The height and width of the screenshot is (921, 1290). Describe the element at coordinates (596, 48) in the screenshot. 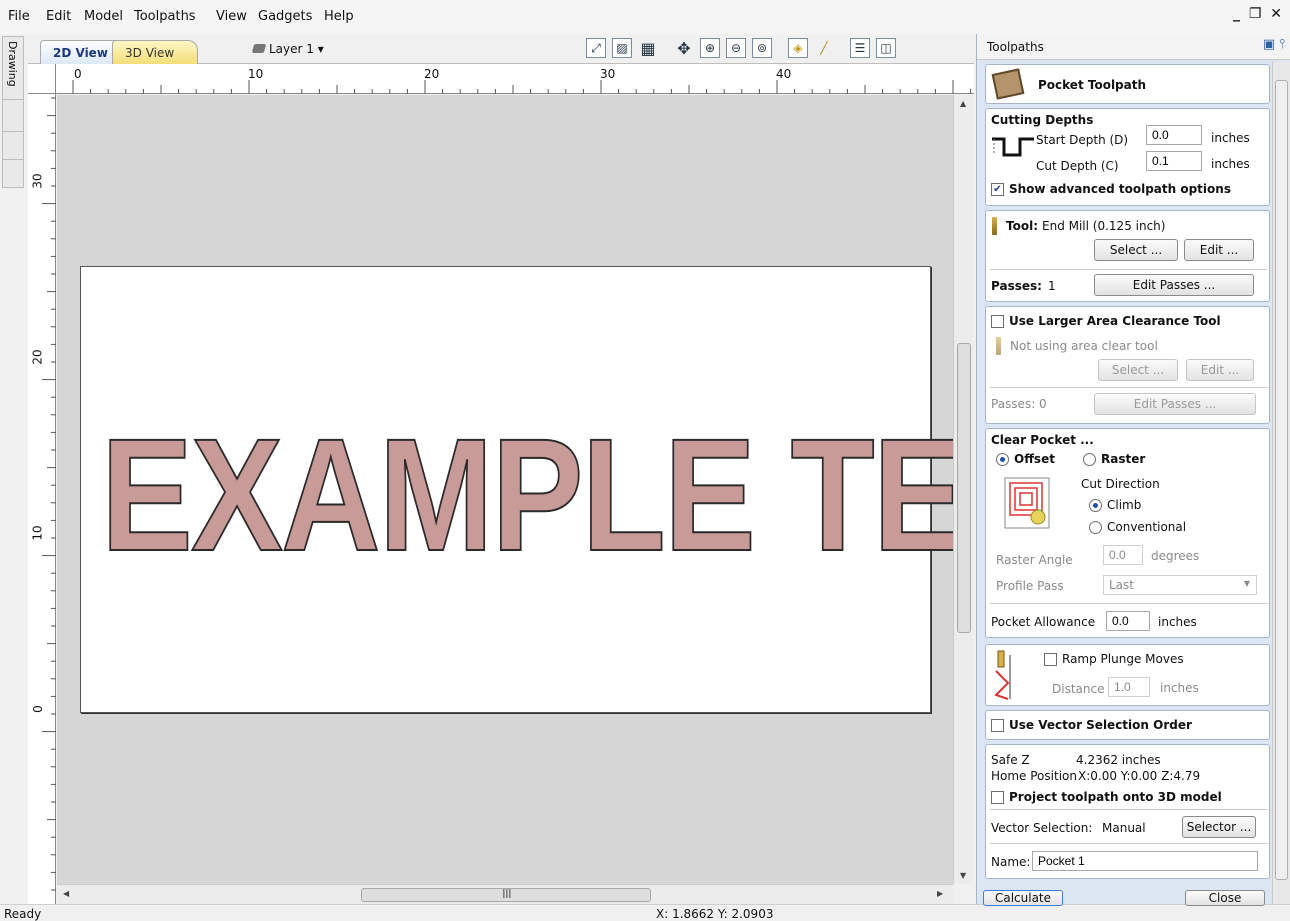

I see `zoom-extents-icon: ⤢` at that location.